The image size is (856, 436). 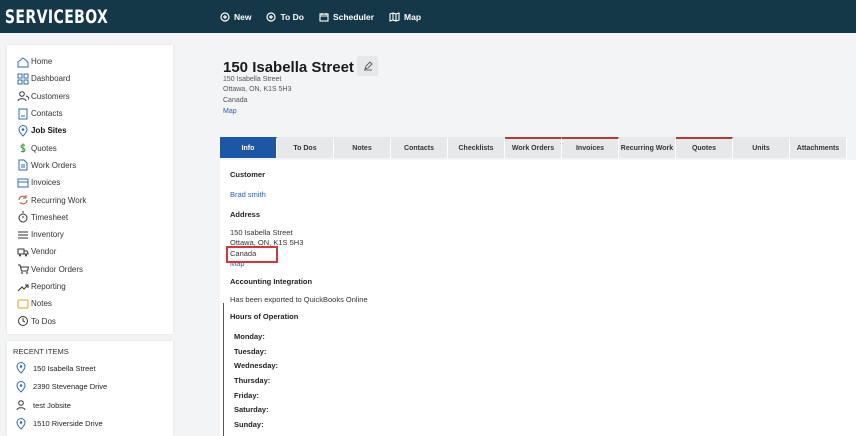 What do you see at coordinates (64, 368) in the screenshot?
I see `recent-item-label: 150 Isabella Street` at bounding box center [64, 368].